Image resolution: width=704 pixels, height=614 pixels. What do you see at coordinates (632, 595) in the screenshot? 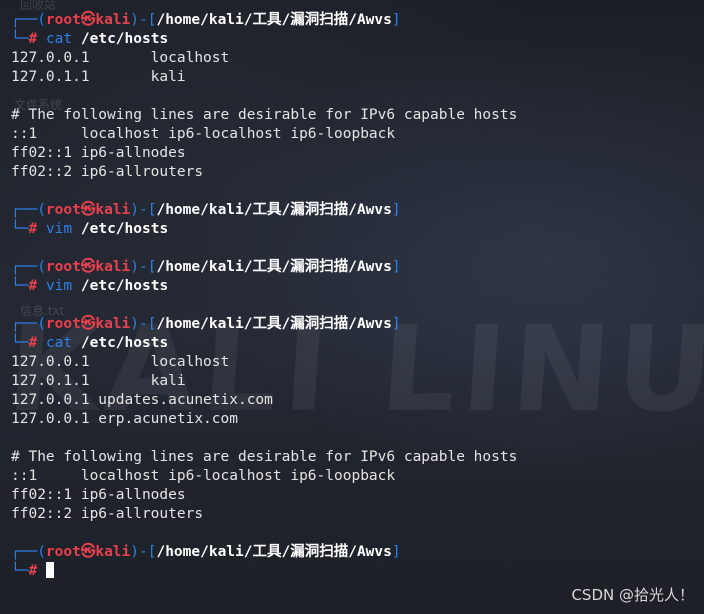
I see `csdn-watermark: CSDN @拾光人！` at bounding box center [632, 595].